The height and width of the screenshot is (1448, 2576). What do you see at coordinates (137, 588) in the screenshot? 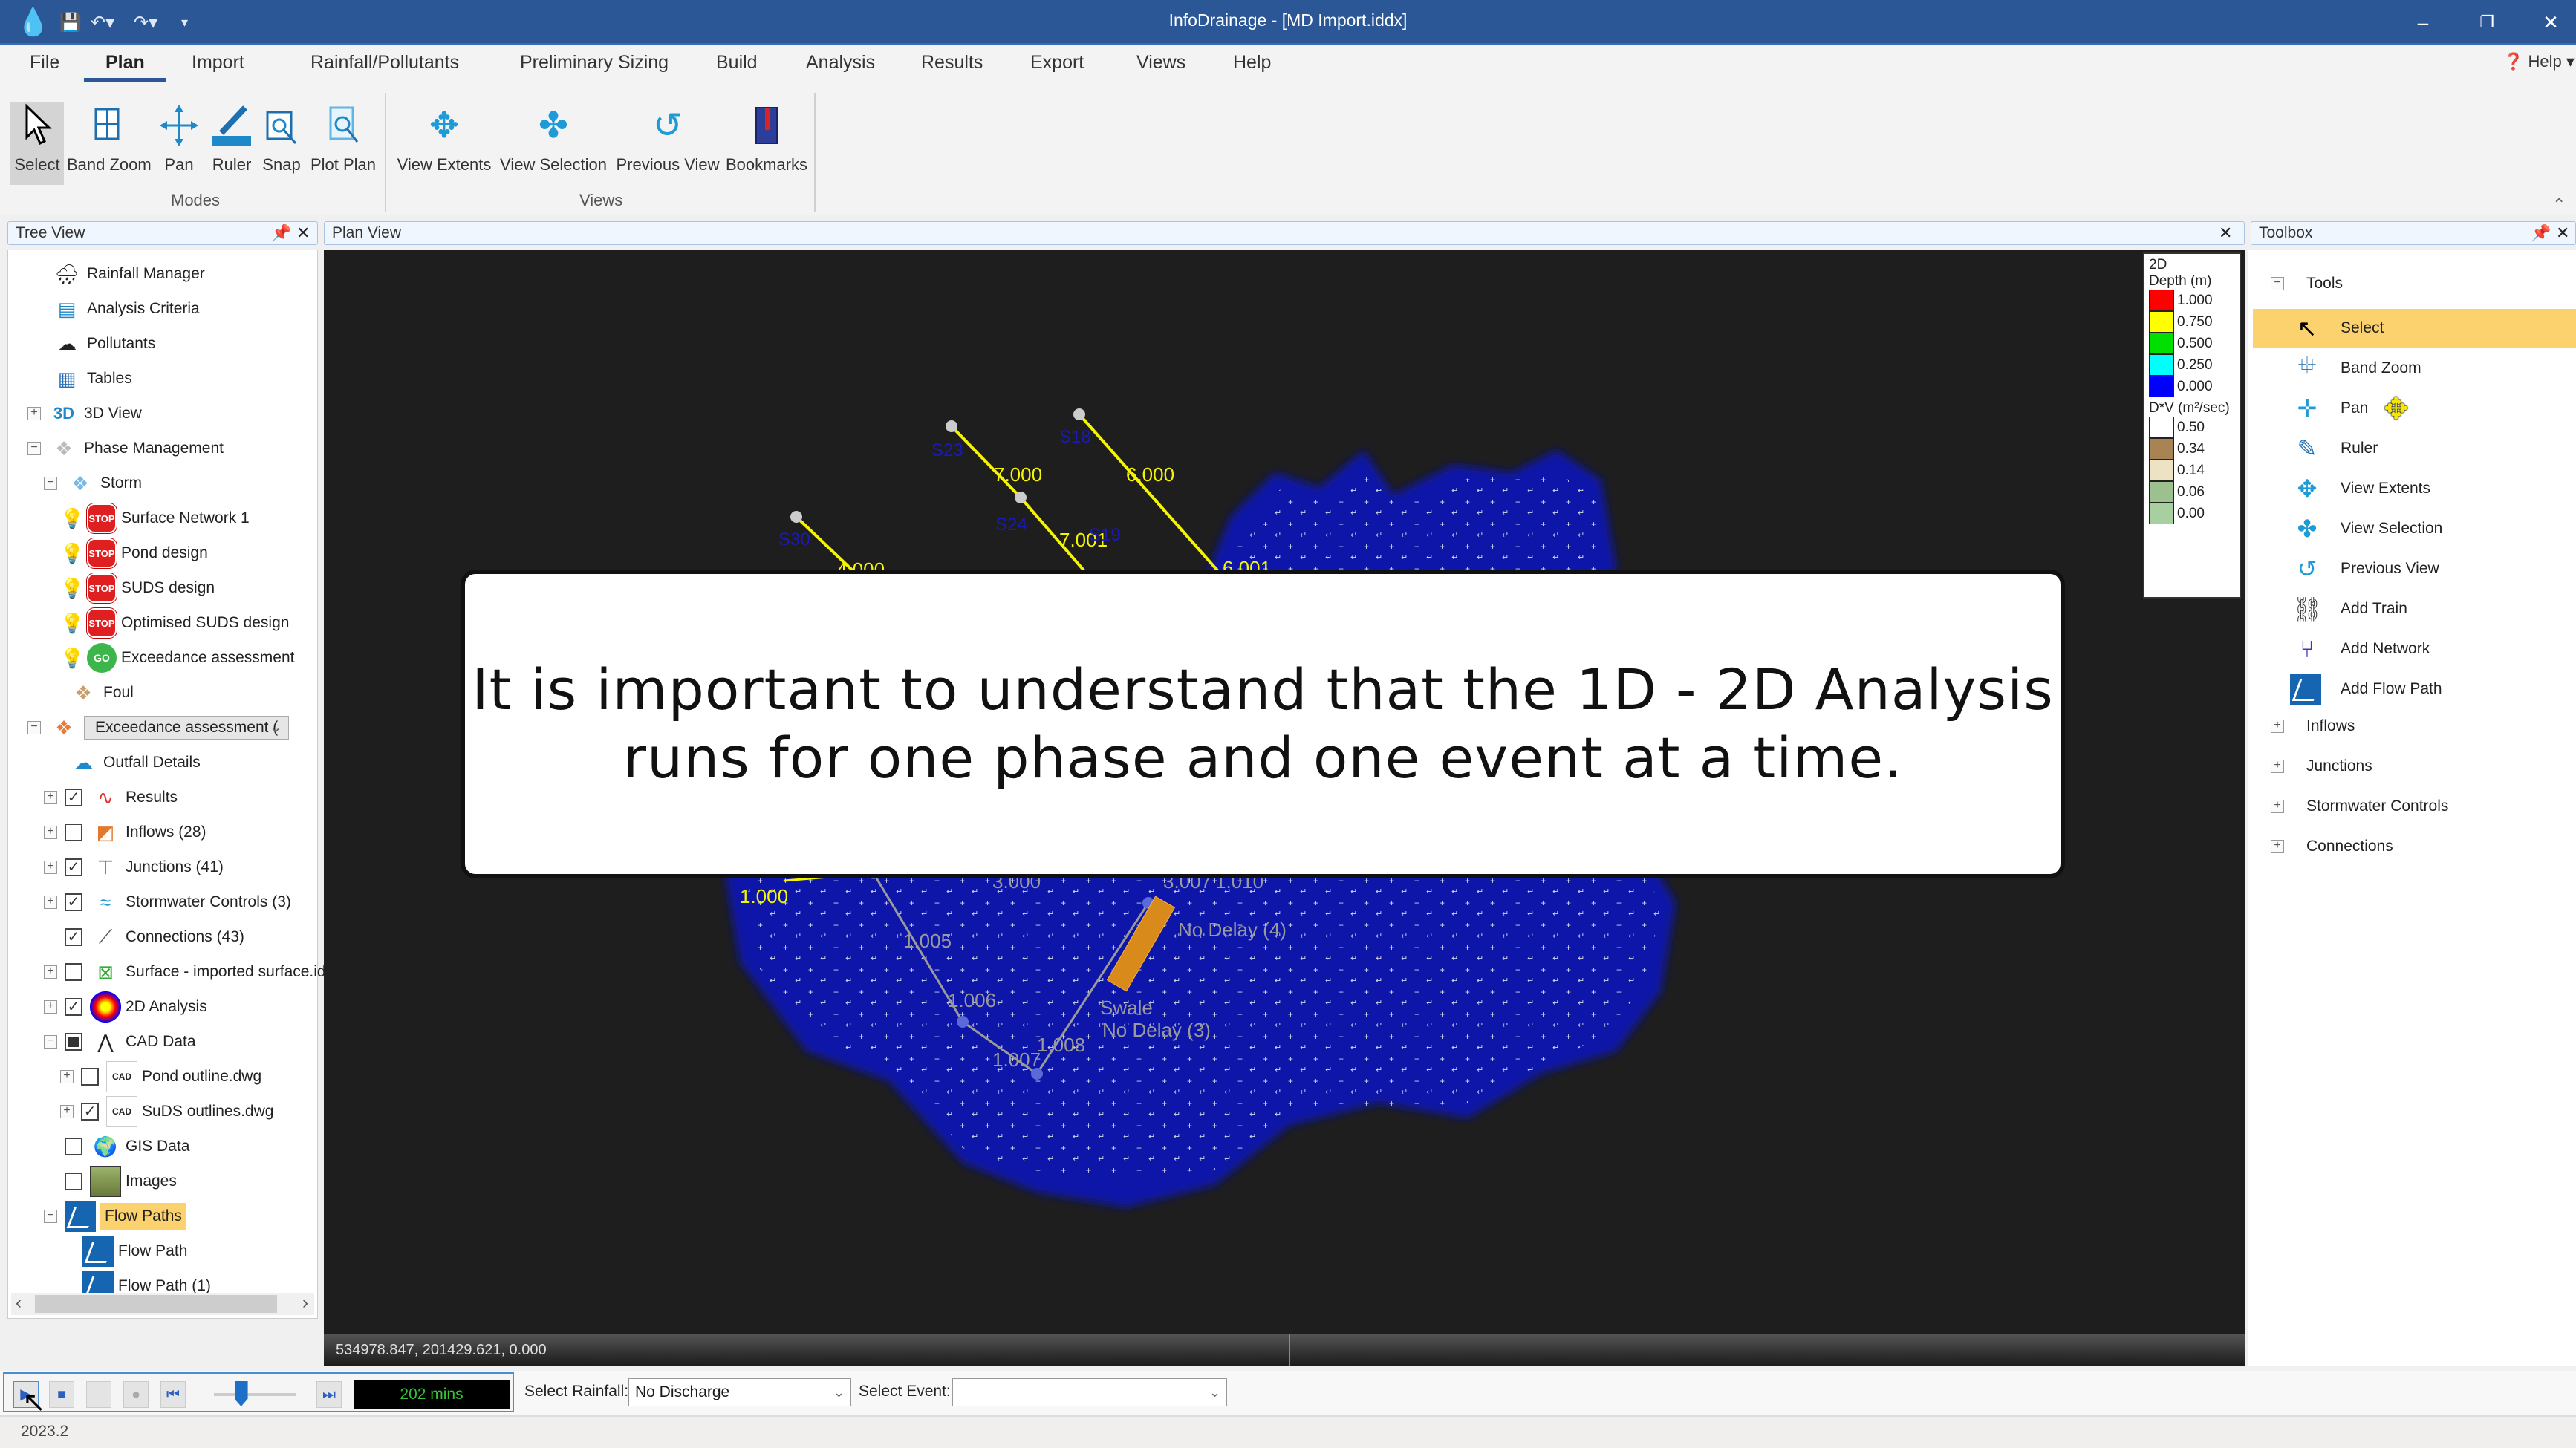
I see `tree-item-suds-design: 💡 STOP SUDS design` at bounding box center [137, 588].